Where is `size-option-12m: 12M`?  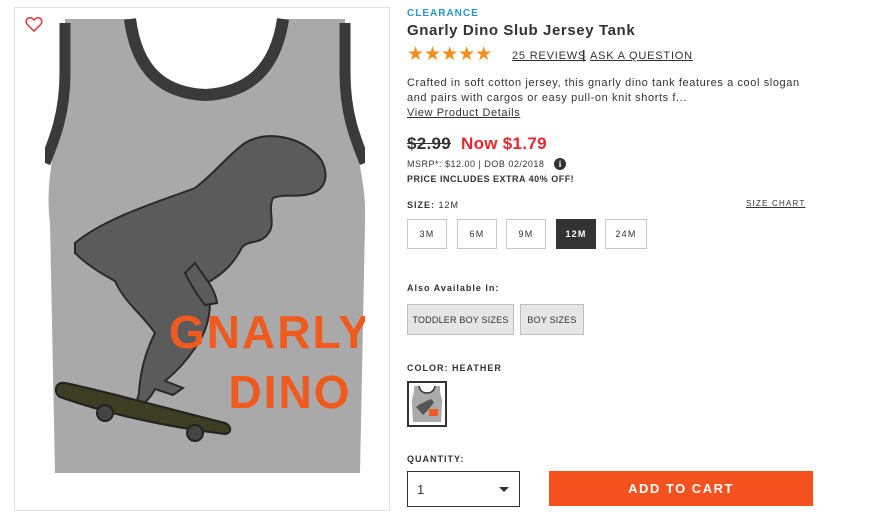
size-option-12m: 12M is located at coordinates (576, 234).